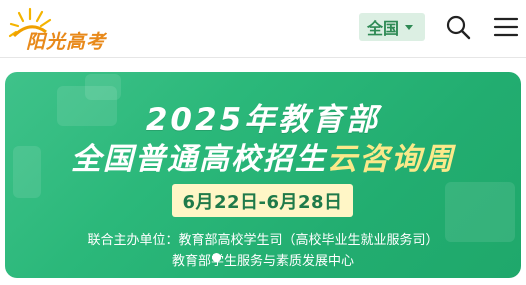 This screenshot has width=526, height=285. Describe the element at coordinates (66, 42) in the screenshot. I see `logo-text: 阳光高考` at that location.